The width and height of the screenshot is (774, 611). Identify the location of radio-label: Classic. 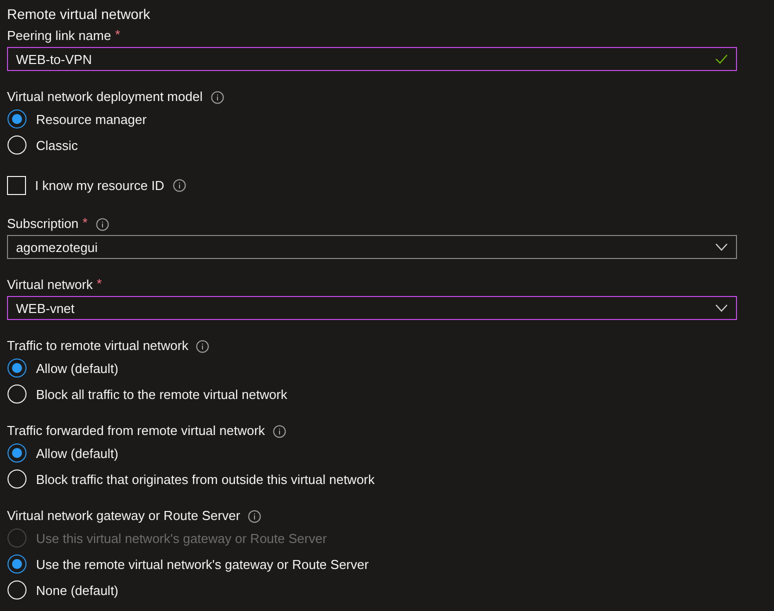
(57, 145).